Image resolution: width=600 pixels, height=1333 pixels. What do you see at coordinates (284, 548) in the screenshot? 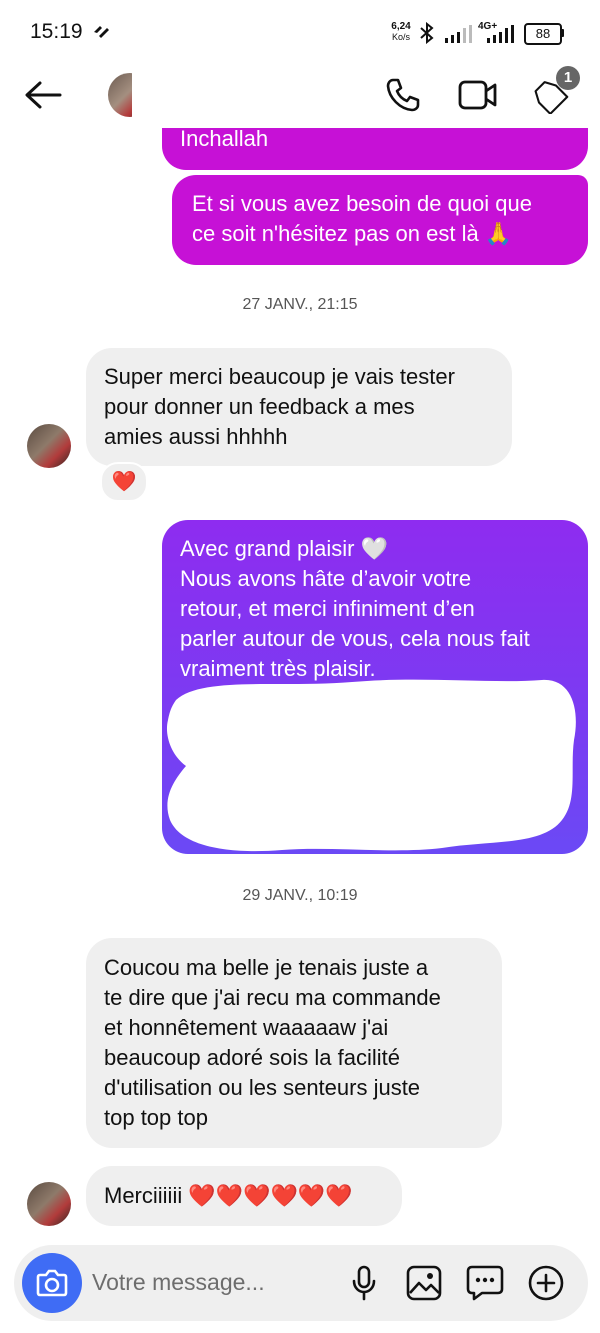
I see `message-line: Avec grand plaisir 🤍` at bounding box center [284, 548].